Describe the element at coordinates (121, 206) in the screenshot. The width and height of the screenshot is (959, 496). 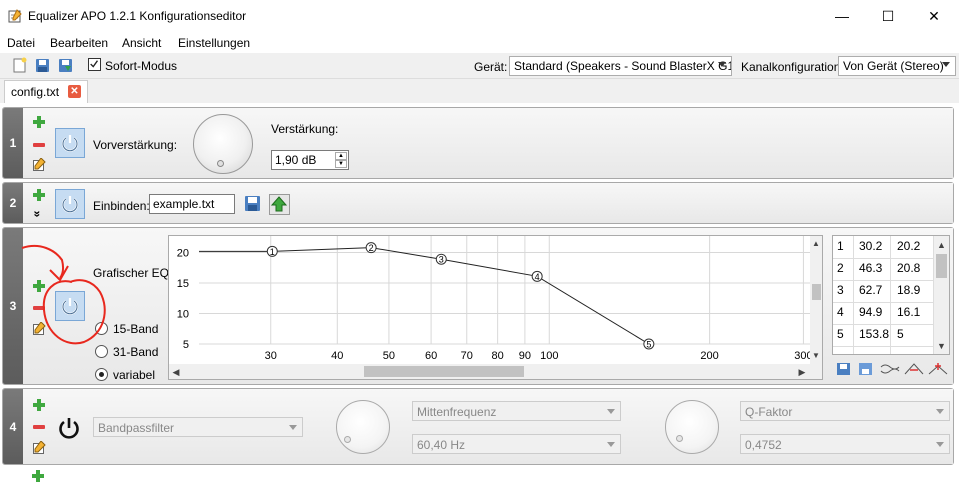
I see `include-label: Einbinden:` at that location.